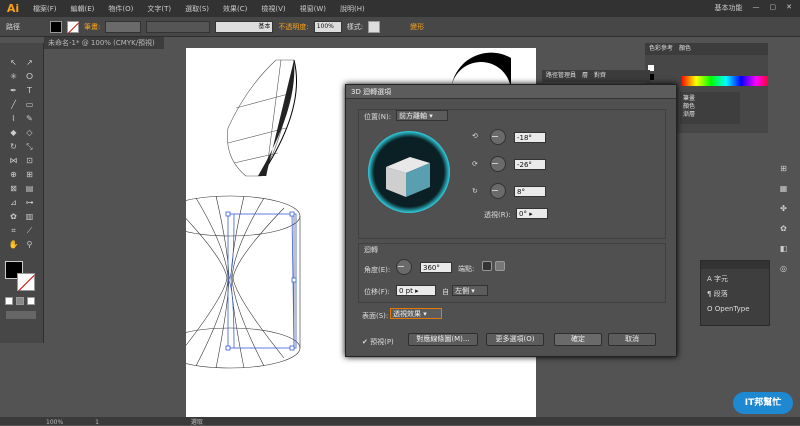 Image resolution: width=800 pixels, height=426 pixels. Describe the element at coordinates (530, 191) in the screenshot. I see `z-axis-angle-field: 8°` at that location.